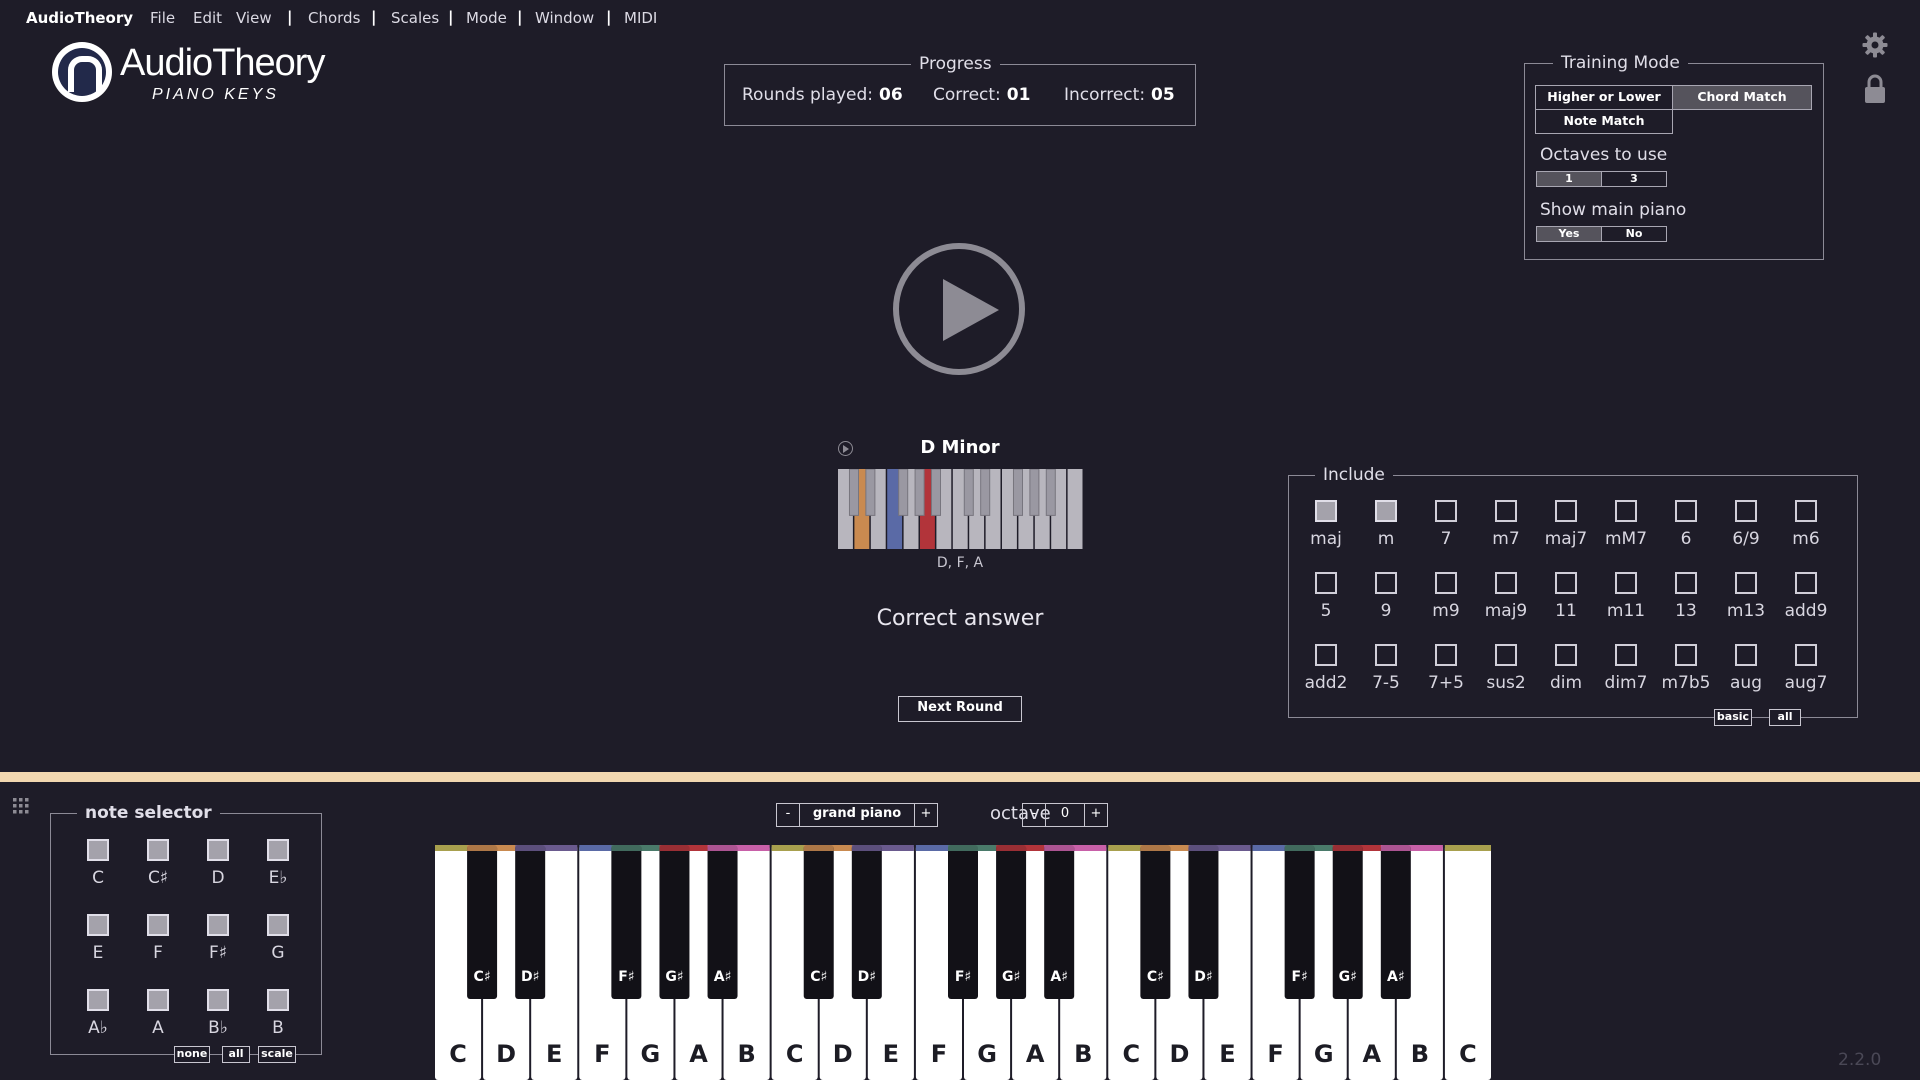 This screenshot has width=1920, height=1080. What do you see at coordinates (1785, 717) in the screenshot?
I see `include-all-button: all` at bounding box center [1785, 717].